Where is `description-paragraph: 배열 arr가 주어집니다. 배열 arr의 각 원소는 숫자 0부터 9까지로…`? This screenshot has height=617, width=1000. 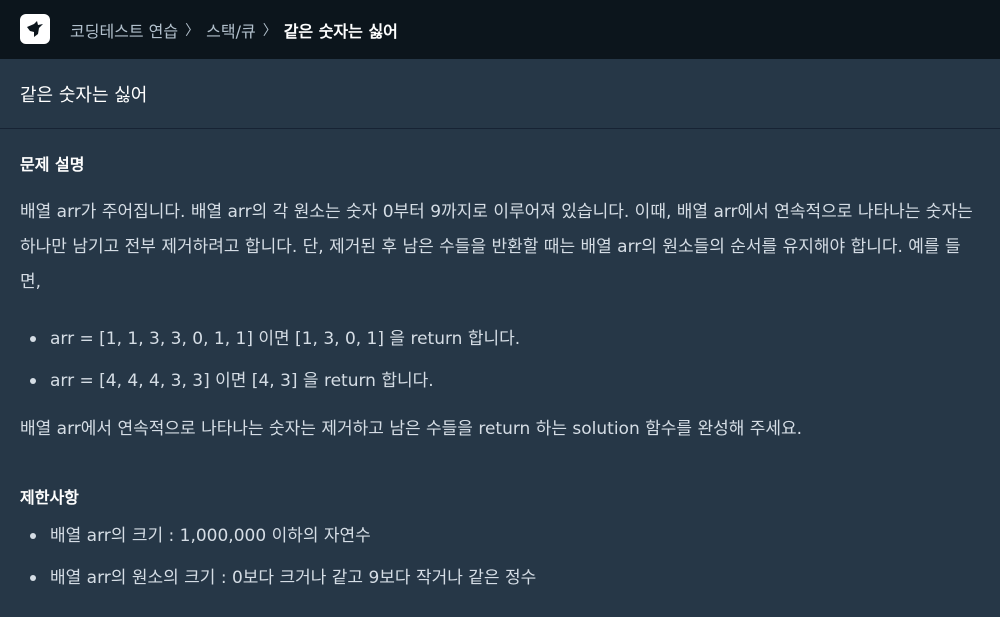
description-paragraph: 배열 arr가 주어집니다. 배열 arr의 각 원소는 숫자 0부터 9까지로… is located at coordinates (496, 247).